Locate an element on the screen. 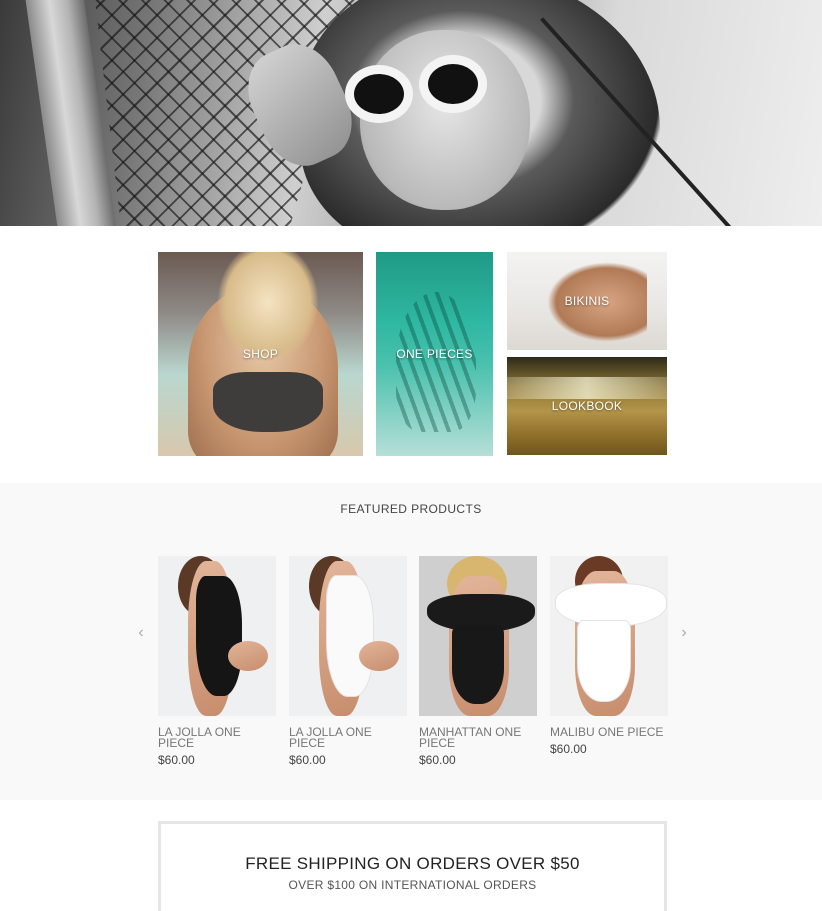 This screenshot has height=911, width=822. category-tile-one-pieces: ONE PIECES is located at coordinates (434, 354).